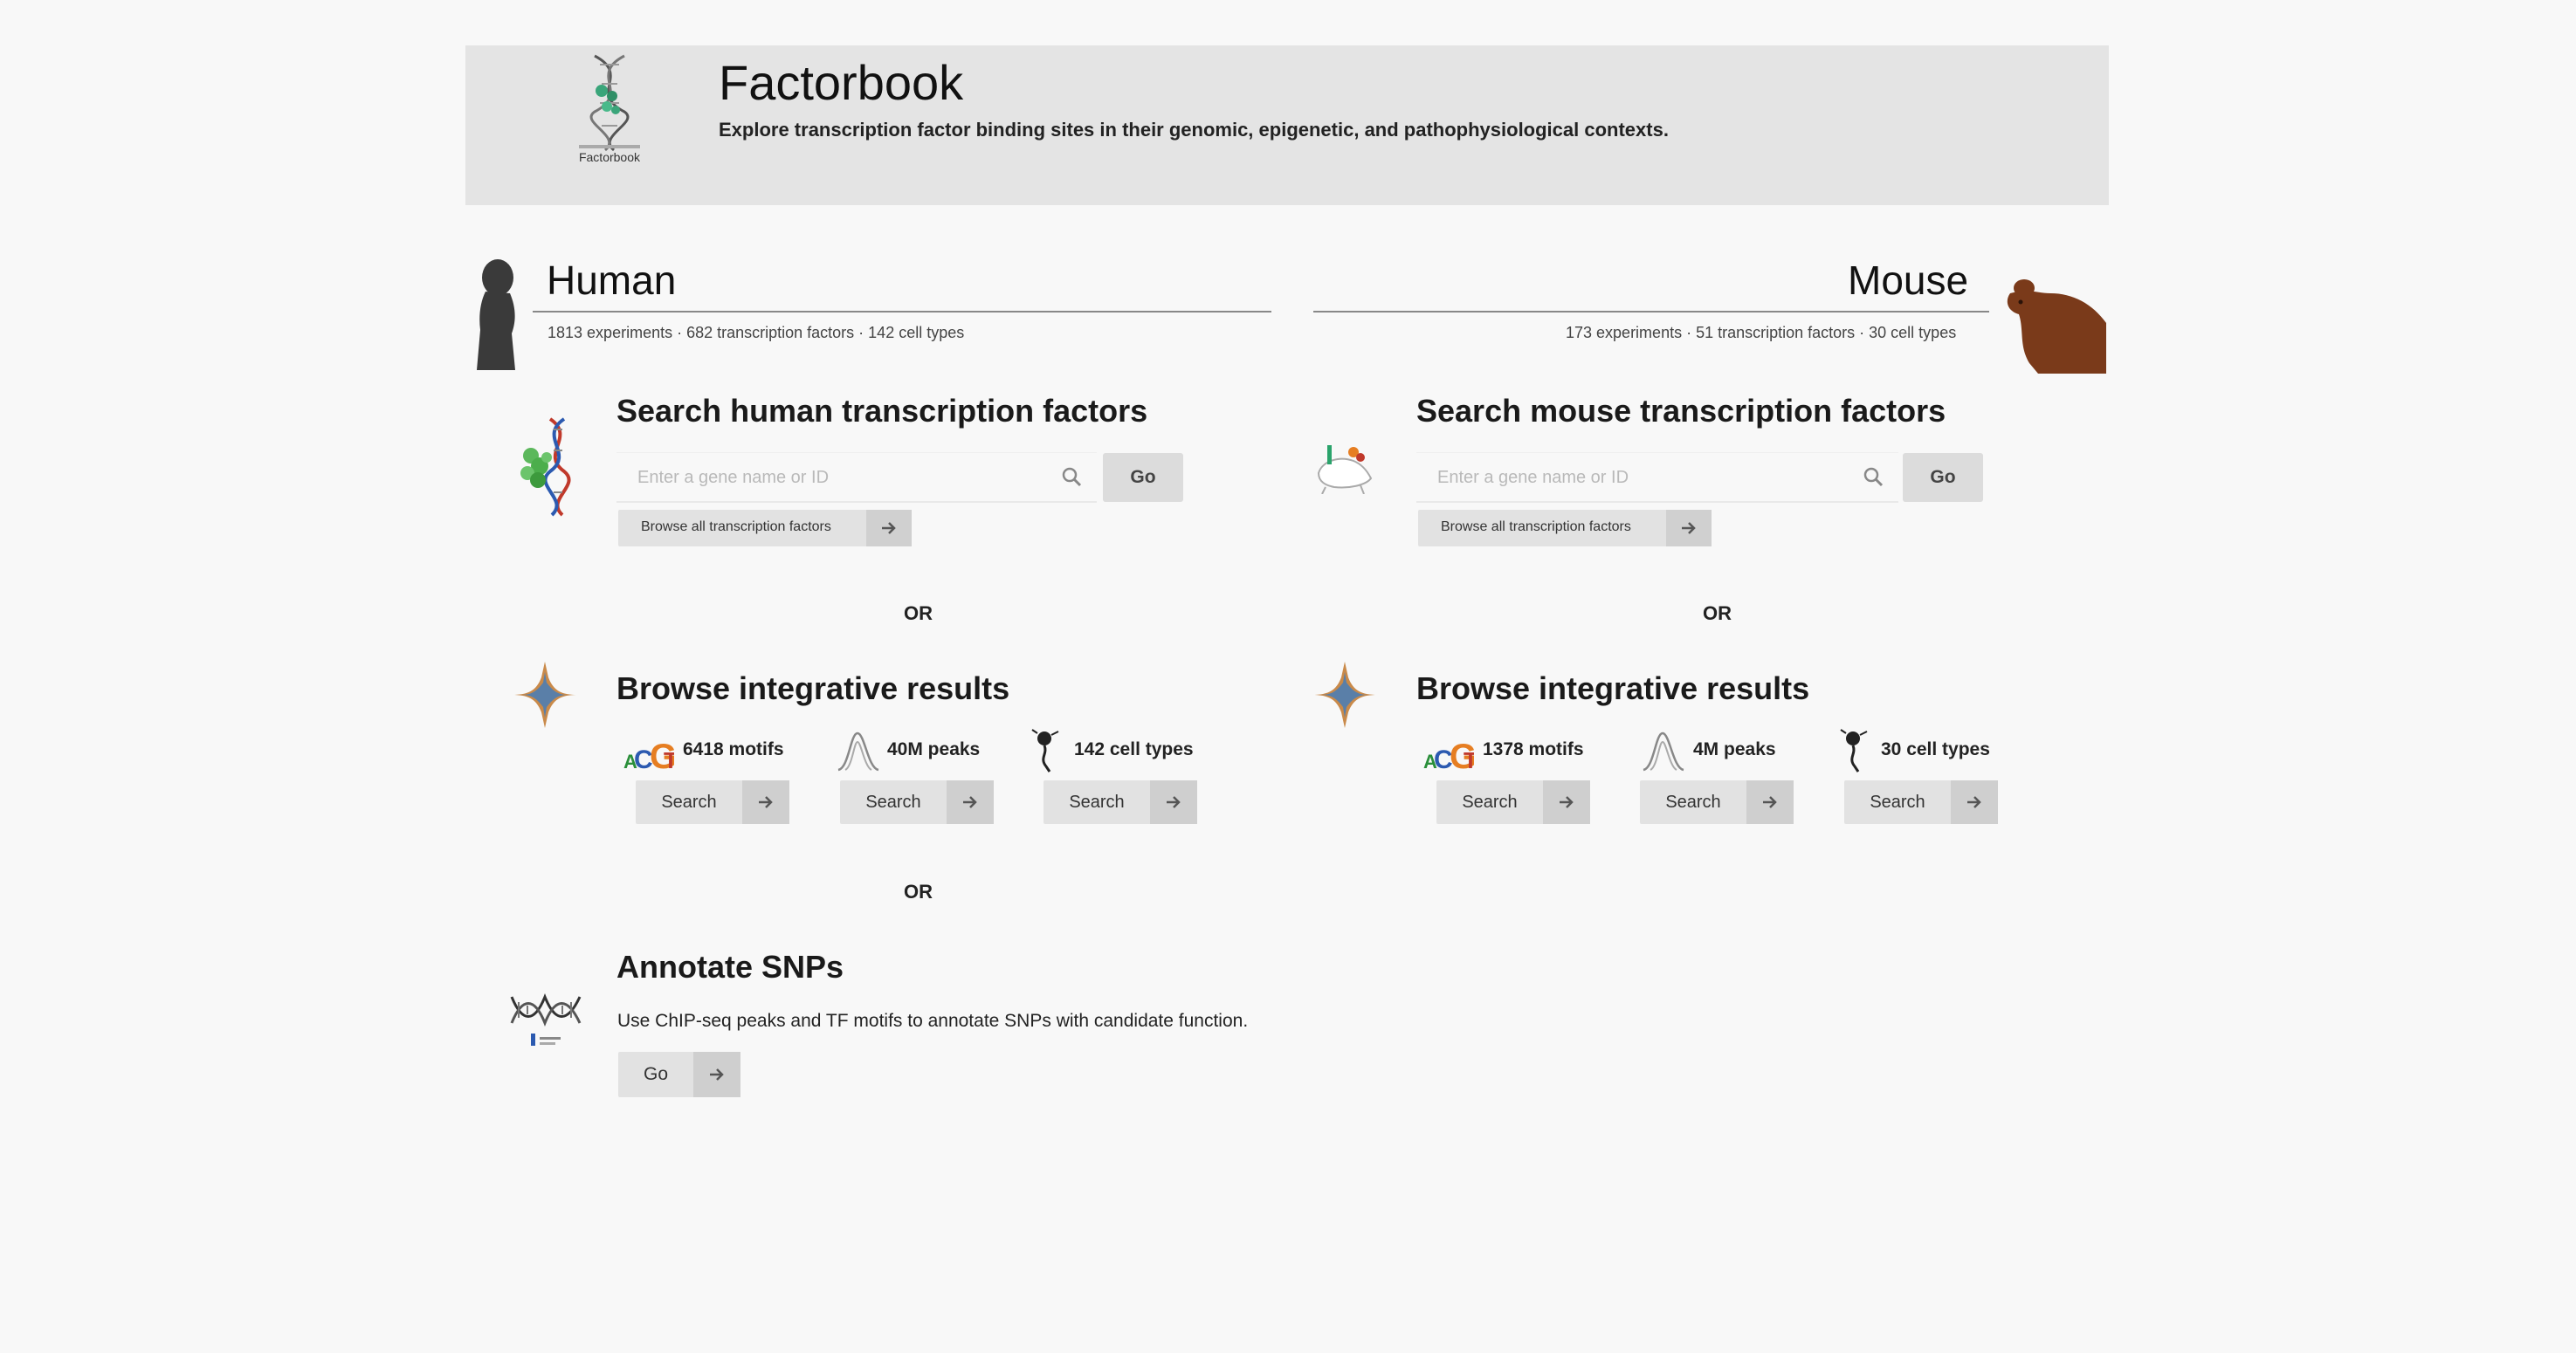 The width and height of the screenshot is (2576, 1353). I want to click on mouse-search-input, so click(1629, 478).